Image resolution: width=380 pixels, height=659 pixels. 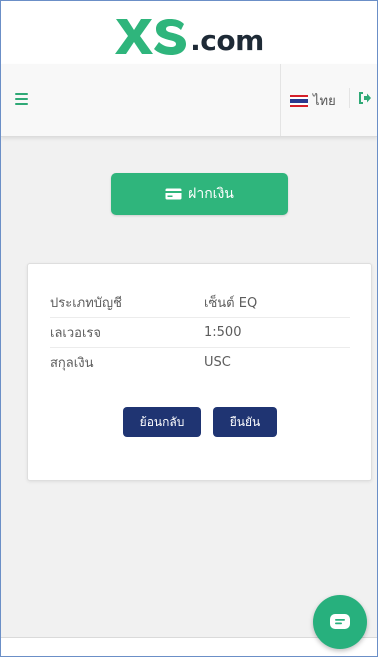 I want to click on confirm-button: ยืนยัน, so click(x=245, y=422).